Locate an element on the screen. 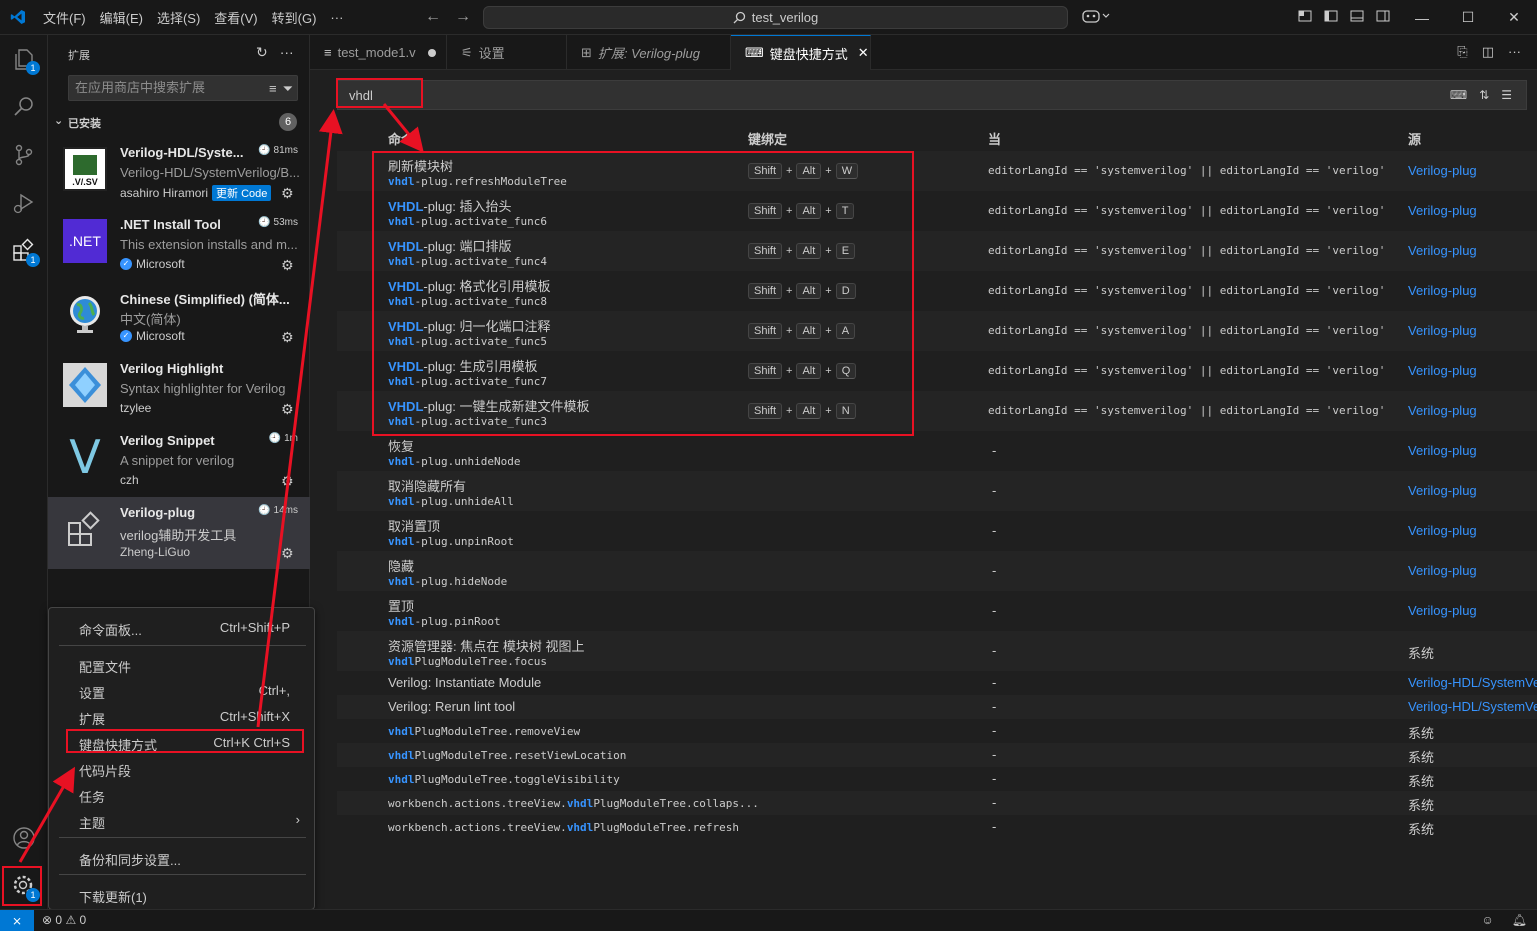 Image resolution: width=1537 pixels, height=931 pixels. menu-item-extensions: 扩展 Ctrl+Shift+X is located at coordinates (181, 716).